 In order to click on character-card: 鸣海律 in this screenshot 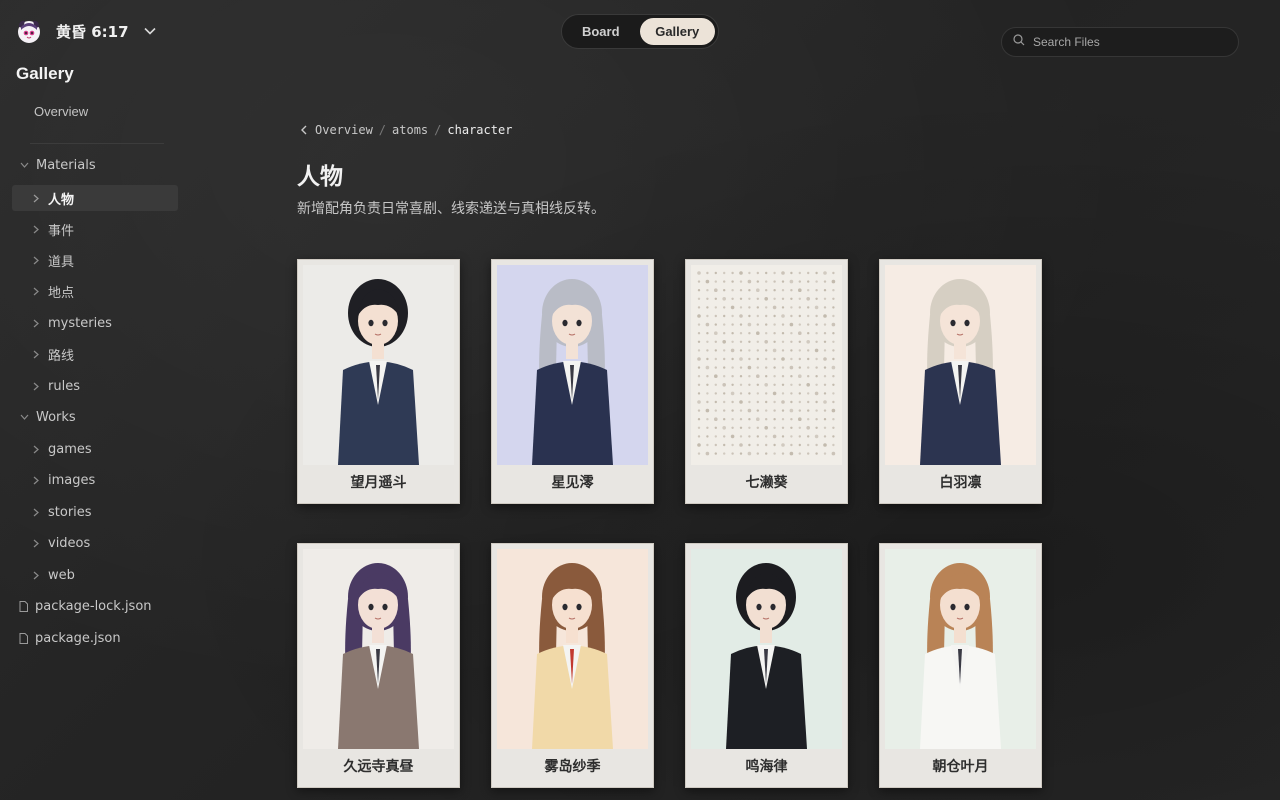, I will do `click(766, 665)`.